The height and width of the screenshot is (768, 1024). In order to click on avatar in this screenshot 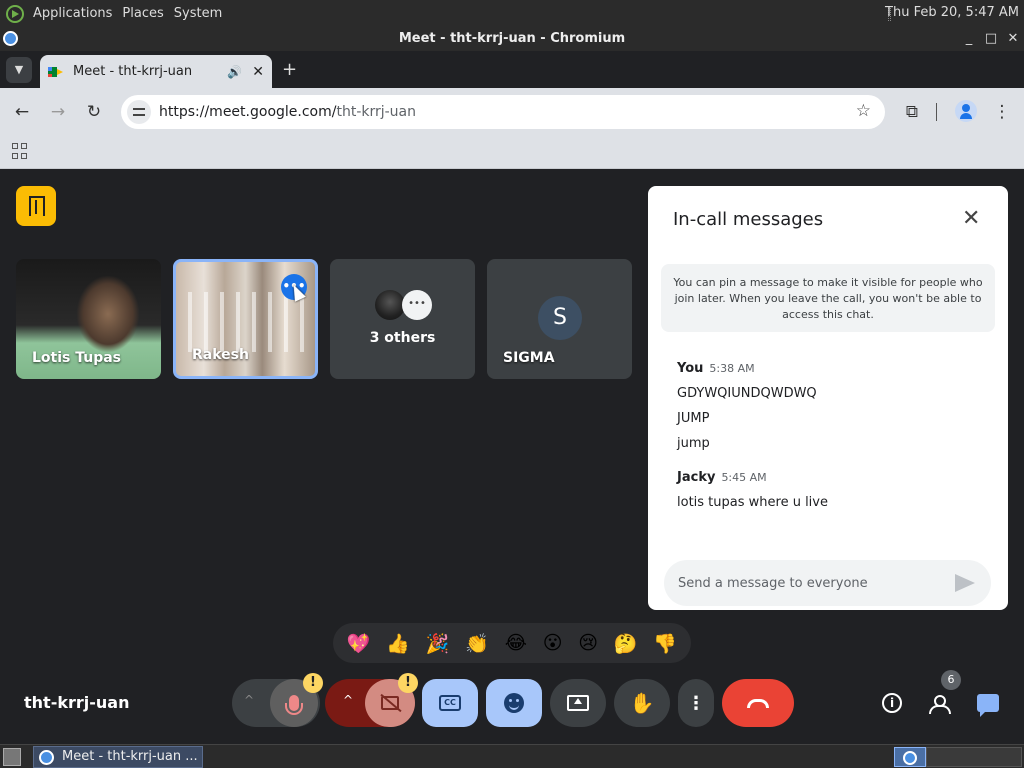, I will do `click(390, 305)`.